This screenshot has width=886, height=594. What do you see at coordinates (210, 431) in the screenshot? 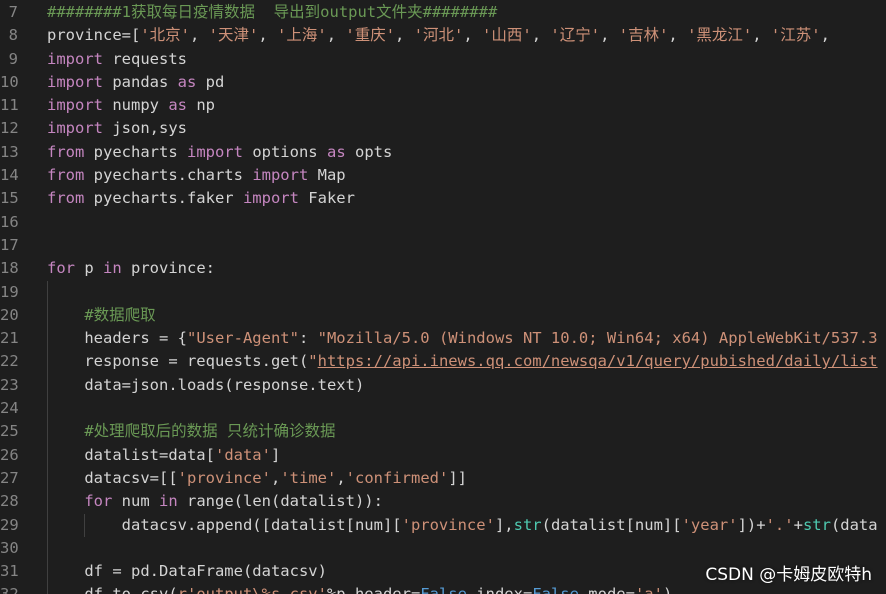
I see `code-token-cm: #处理爬取后的数据 只统计确诊数据` at bounding box center [210, 431].